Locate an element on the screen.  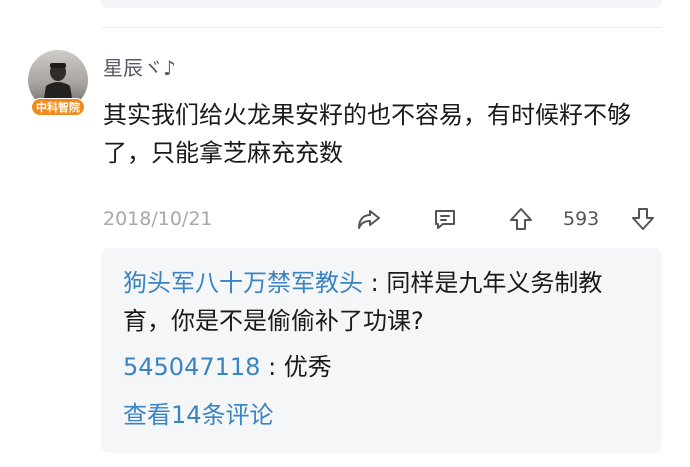
reply-text: 优秀 is located at coordinates (307, 367).